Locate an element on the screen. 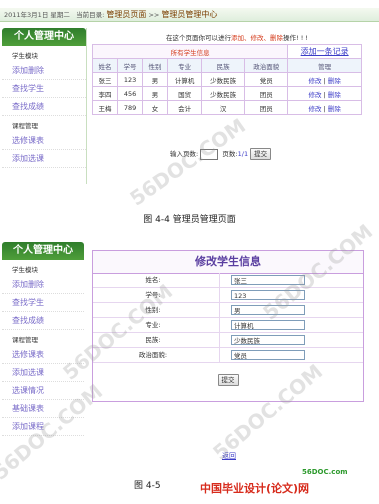 Image resolution: width=379 pixels, height=504 pixels. form-submit-button: 提交 is located at coordinates (228, 379).